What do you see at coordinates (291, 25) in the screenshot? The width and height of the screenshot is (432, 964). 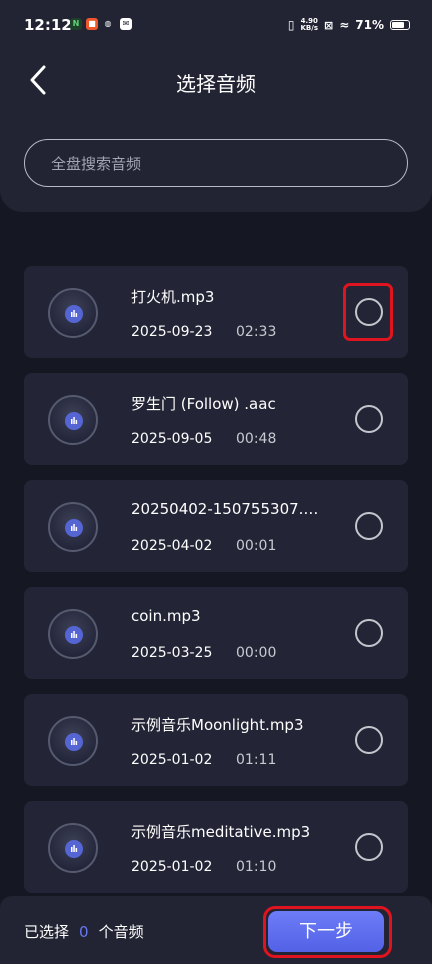 I see `vibrate-icon: ▯` at bounding box center [291, 25].